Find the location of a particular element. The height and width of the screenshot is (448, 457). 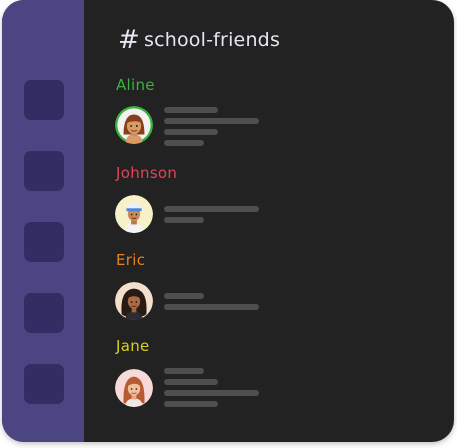

username-johnson: Johnson is located at coordinates (146, 173).